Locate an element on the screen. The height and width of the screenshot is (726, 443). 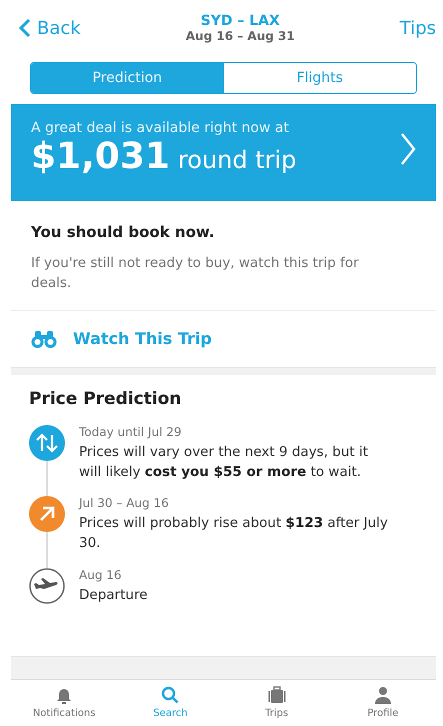
trip-dates: Aug 16 – Aug 31 is located at coordinates (240, 36).